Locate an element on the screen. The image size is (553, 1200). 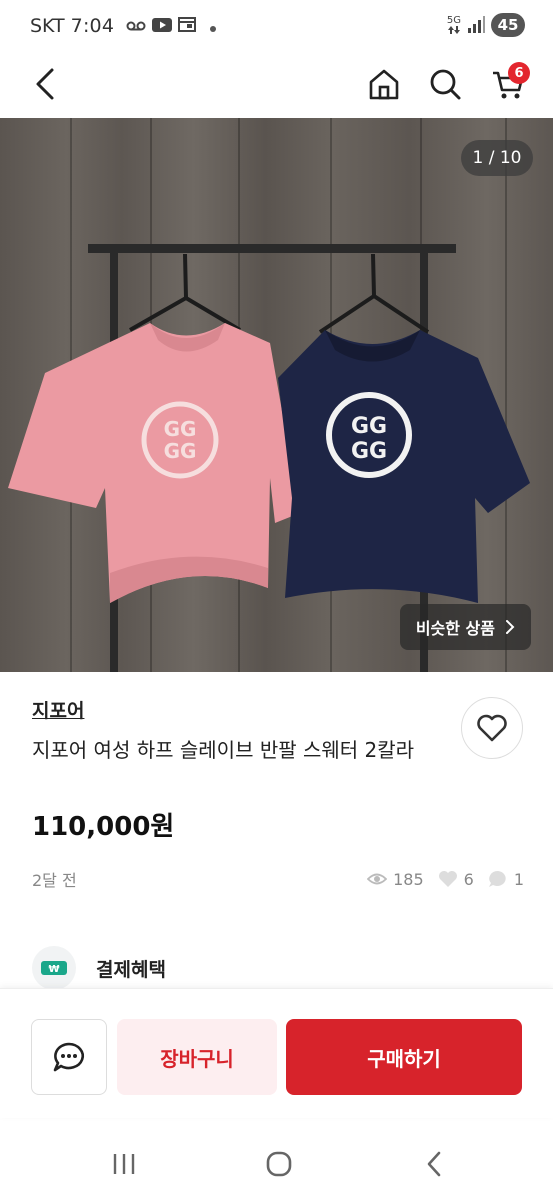
youtube-icon is located at coordinates (162, 26).